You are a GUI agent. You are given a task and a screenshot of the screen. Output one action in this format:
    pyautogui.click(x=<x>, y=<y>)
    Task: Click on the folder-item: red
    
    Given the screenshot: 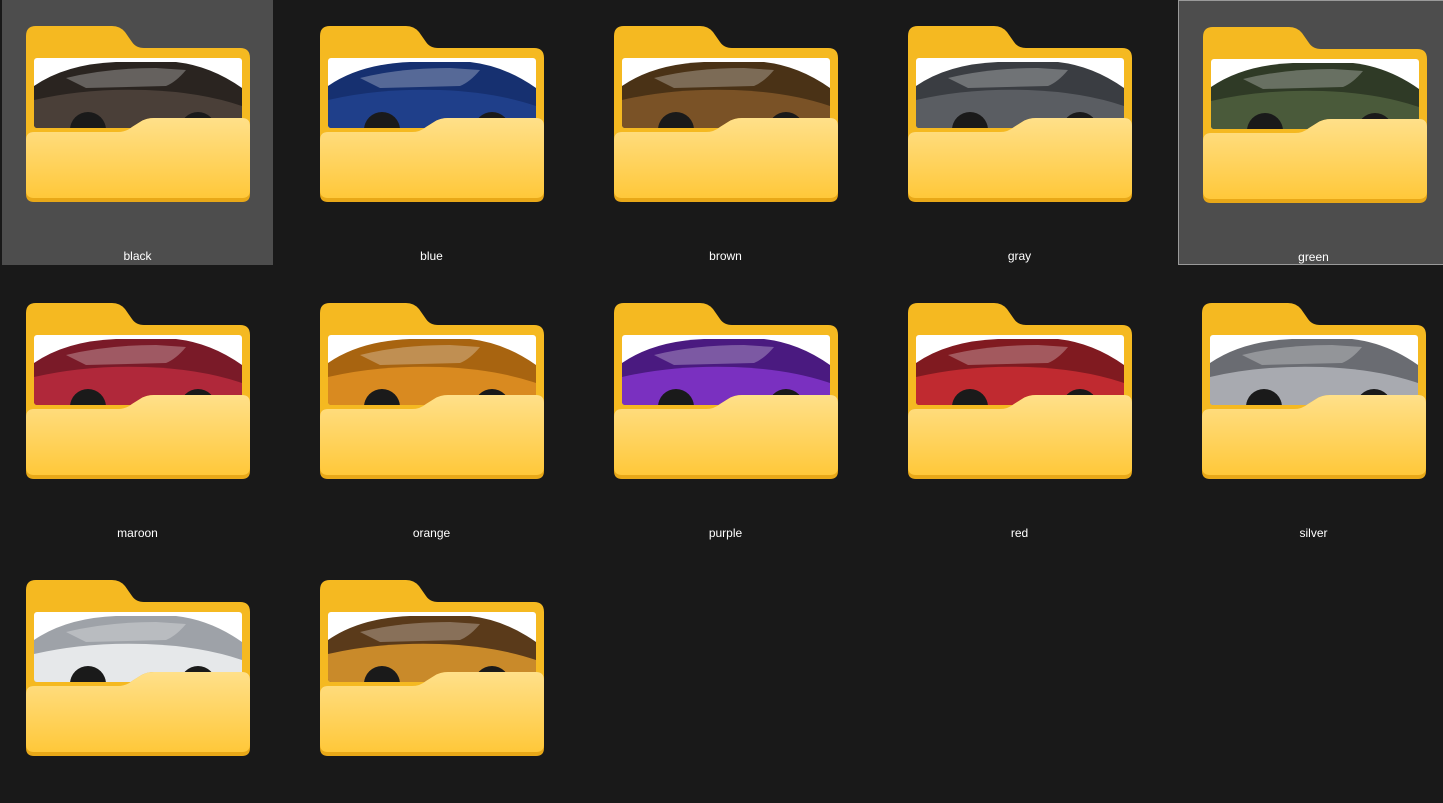 What is the action you would take?
    pyautogui.click(x=1019, y=409)
    